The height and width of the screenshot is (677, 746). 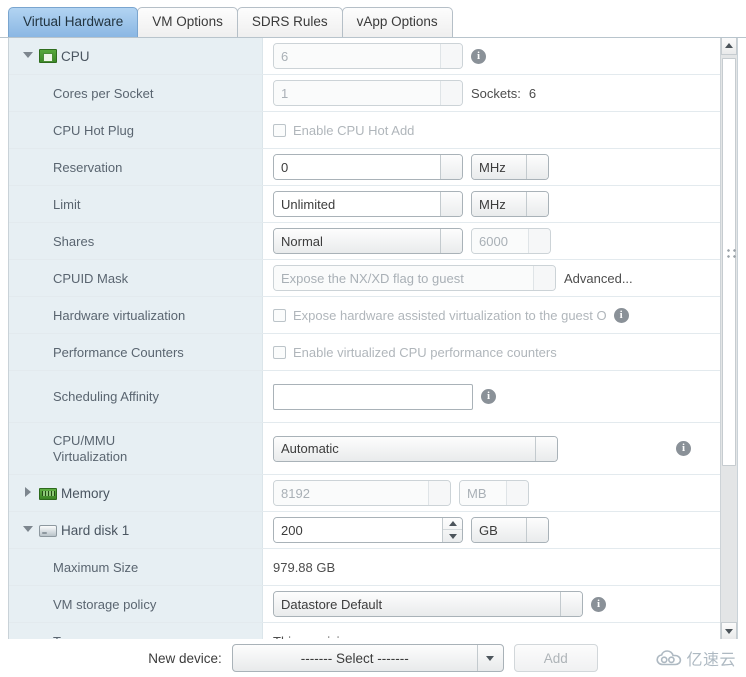 I want to click on cpuid-mask-label: CPUID Mask, so click(x=136, y=278).